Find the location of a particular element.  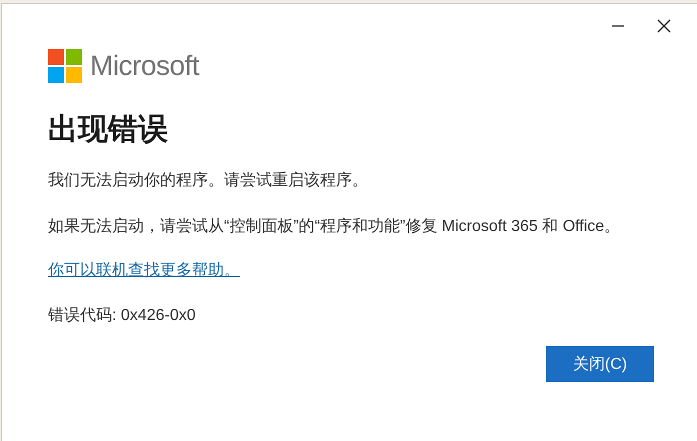

close-icon is located at coordinates (664, 26).